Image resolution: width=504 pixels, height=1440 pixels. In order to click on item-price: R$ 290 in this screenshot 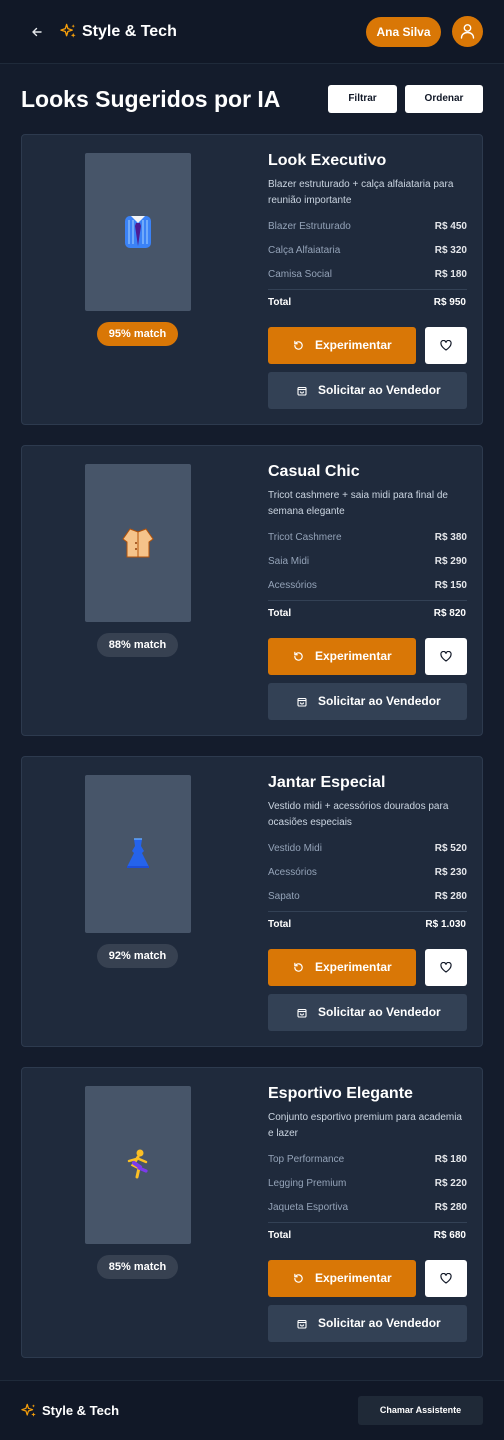, I will do `click(450, 561)`.